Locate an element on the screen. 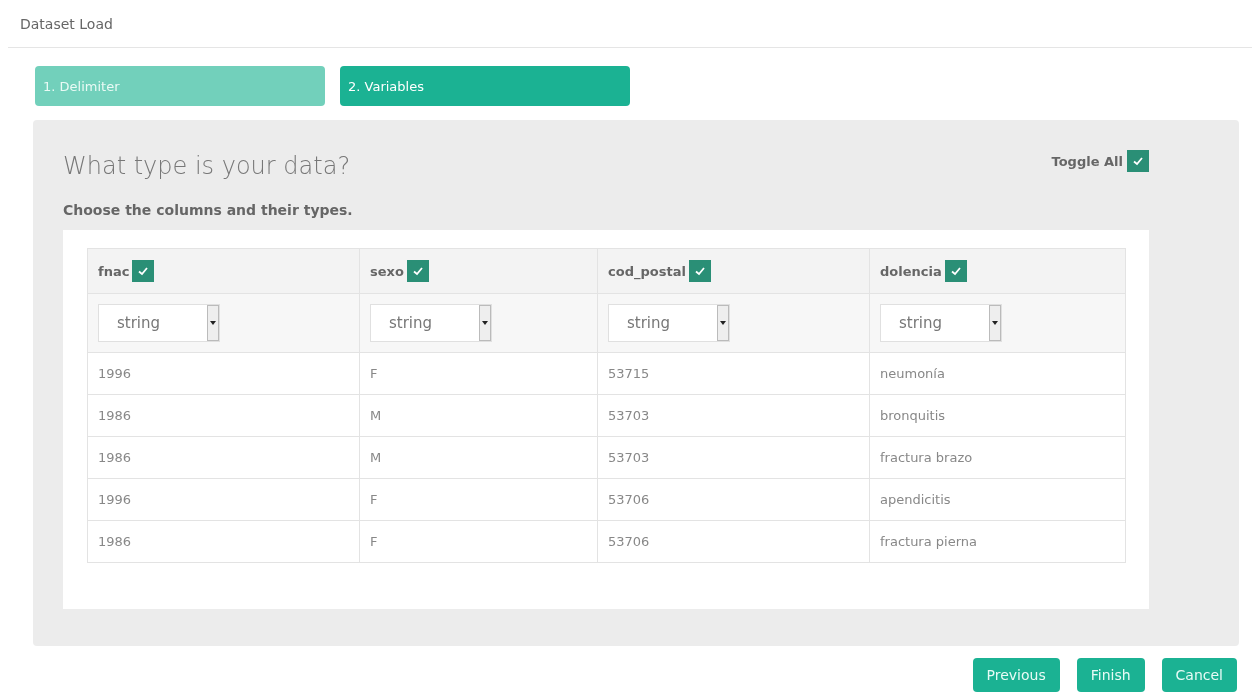  toggle-all-checkbox is located at coordinates (1138, 161).